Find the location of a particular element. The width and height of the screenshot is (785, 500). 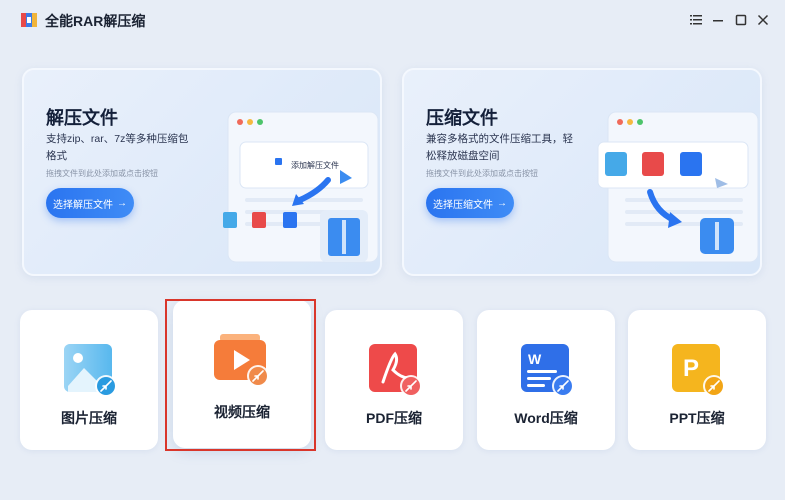

select-compress-file-button: 选择压缩文件 → is located at coordinates (470, 203).